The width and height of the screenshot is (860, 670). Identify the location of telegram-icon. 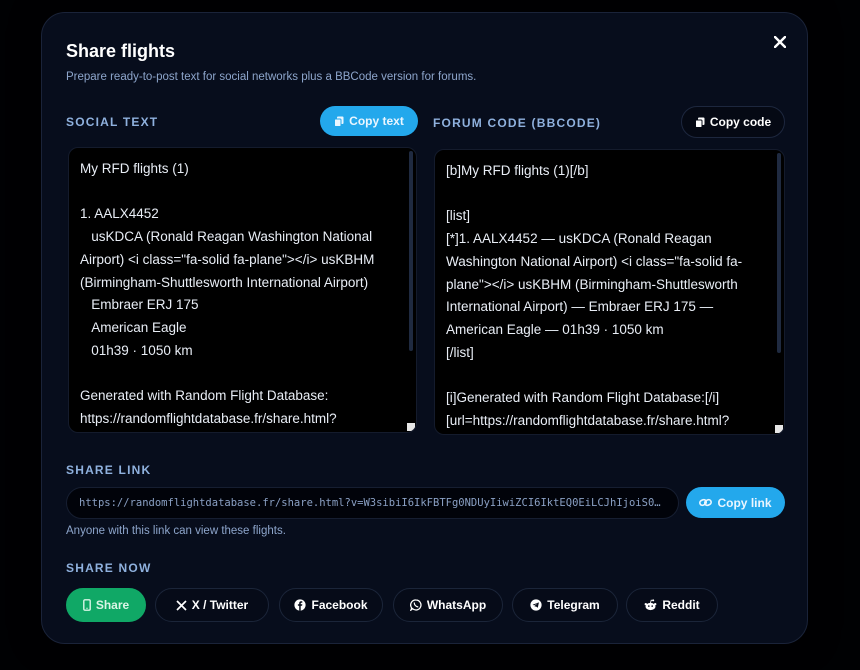
(536, 605).